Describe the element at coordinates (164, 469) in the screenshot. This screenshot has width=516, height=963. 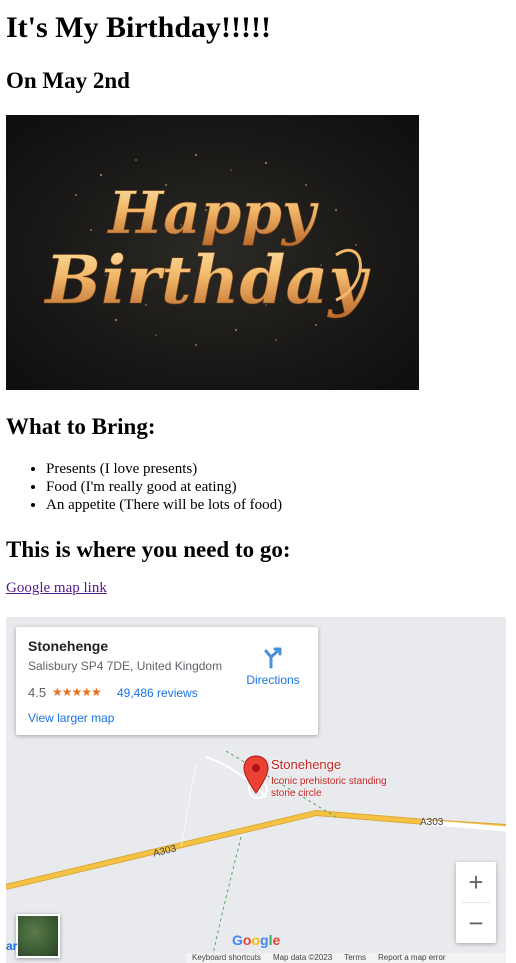
I see `list-item: Presents (I love presents)` at that location.